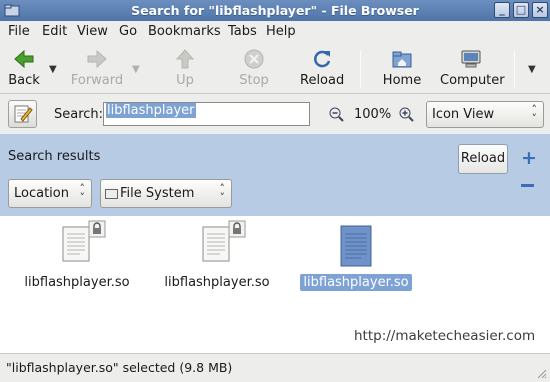 The image size is (550, 382). I want to click on close-button: ×, so click(540, 10).